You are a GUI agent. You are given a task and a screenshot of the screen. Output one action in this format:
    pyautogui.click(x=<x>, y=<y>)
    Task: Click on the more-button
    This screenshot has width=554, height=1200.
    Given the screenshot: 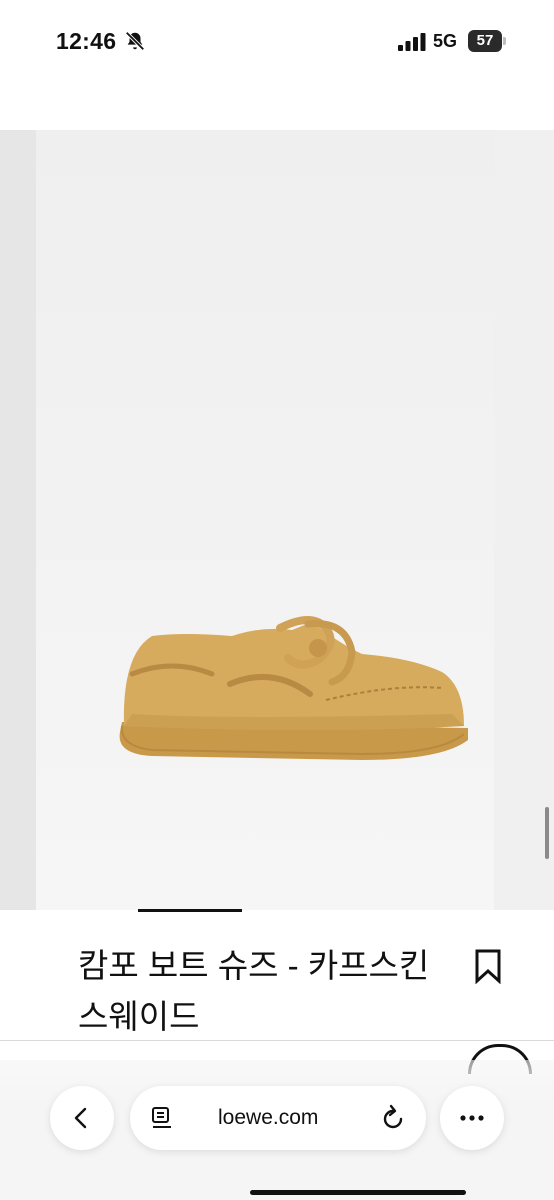 What is the action you would take?
    pyautogui.click(x=472, y=1118)
    